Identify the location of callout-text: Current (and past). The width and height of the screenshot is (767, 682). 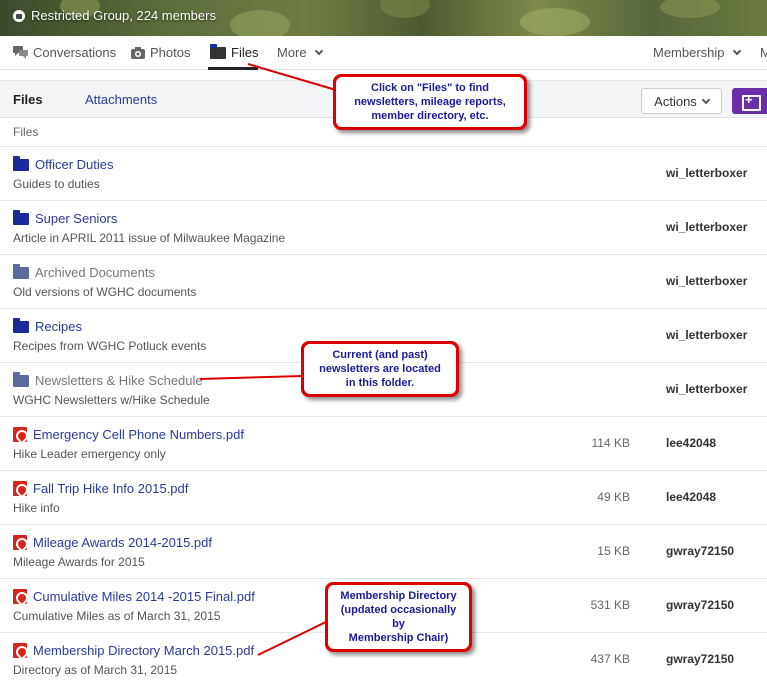
(380, 355).